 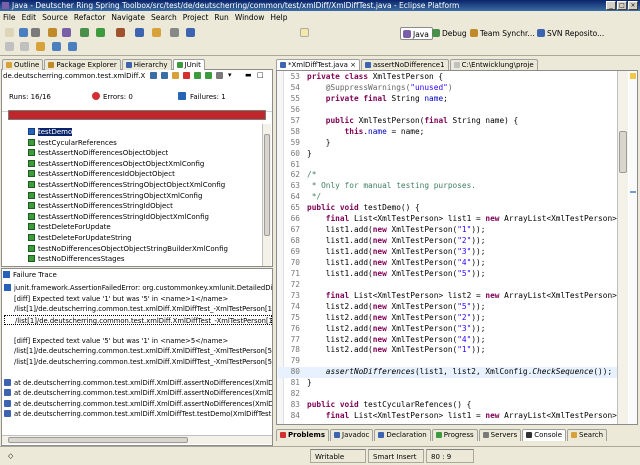 What do you see at coordinates (278, 17) in the screenshot?
I see `menu-help: Help` at bounding box center [278, 17].